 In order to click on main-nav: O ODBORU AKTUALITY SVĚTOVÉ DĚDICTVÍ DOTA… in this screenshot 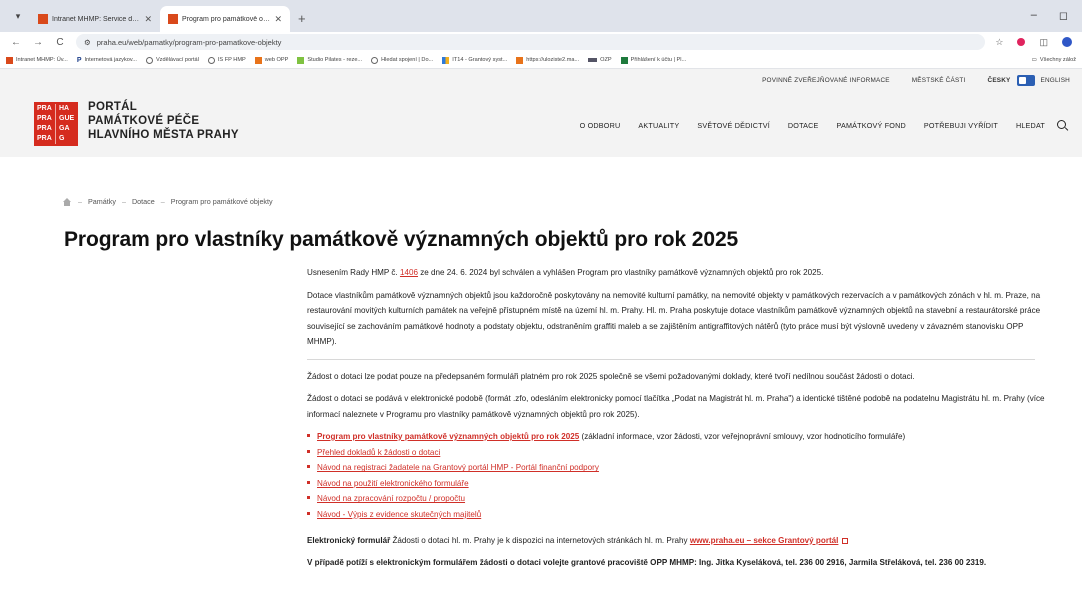, I will do `click(824, 125)`.